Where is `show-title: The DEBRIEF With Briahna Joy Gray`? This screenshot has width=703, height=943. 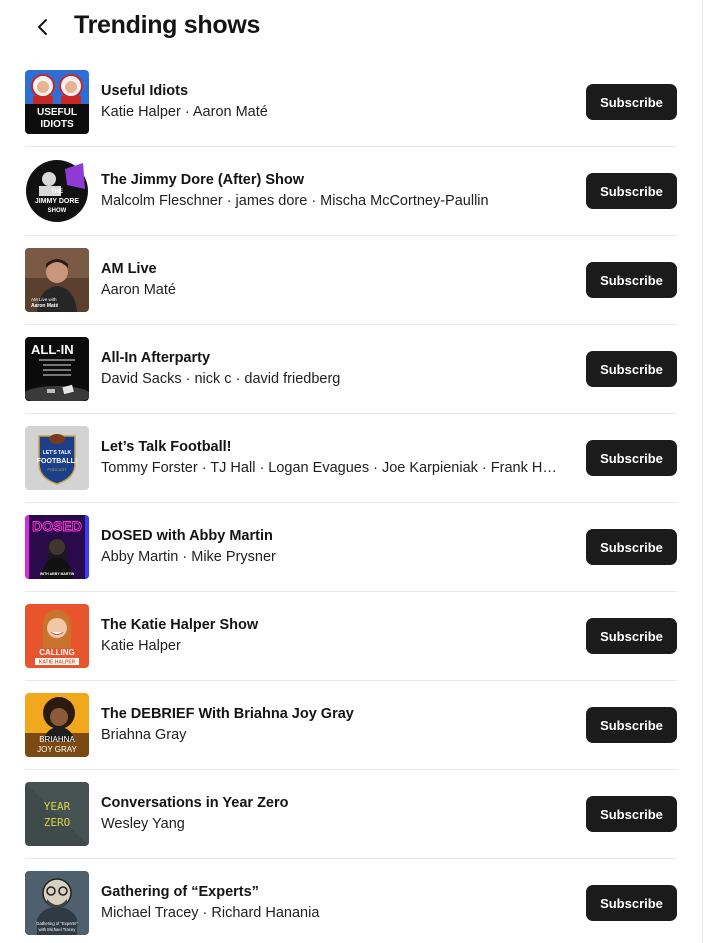 show-title: The DEBRIEF With Briahna Joy Gray is located at coordinates (331, 714).